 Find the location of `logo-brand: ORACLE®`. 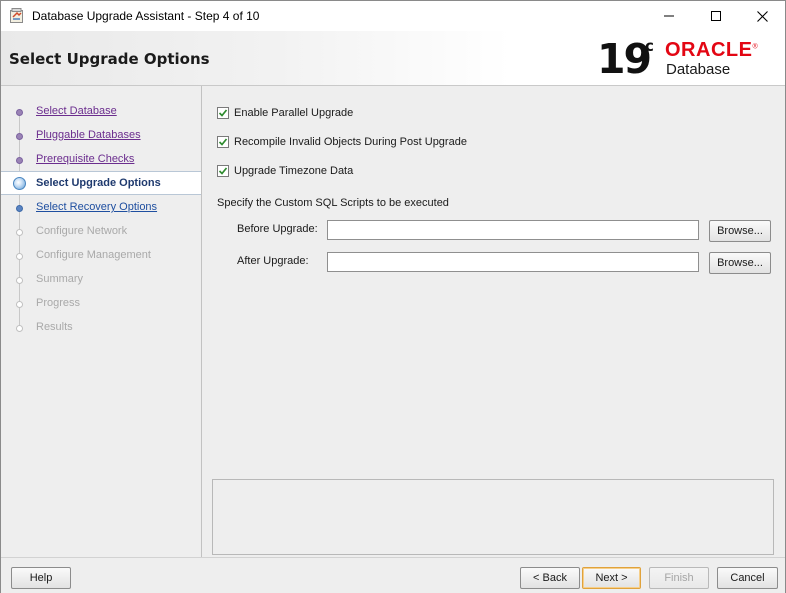

logo-brand: ORACLE® is located at coordinates (711, 50).